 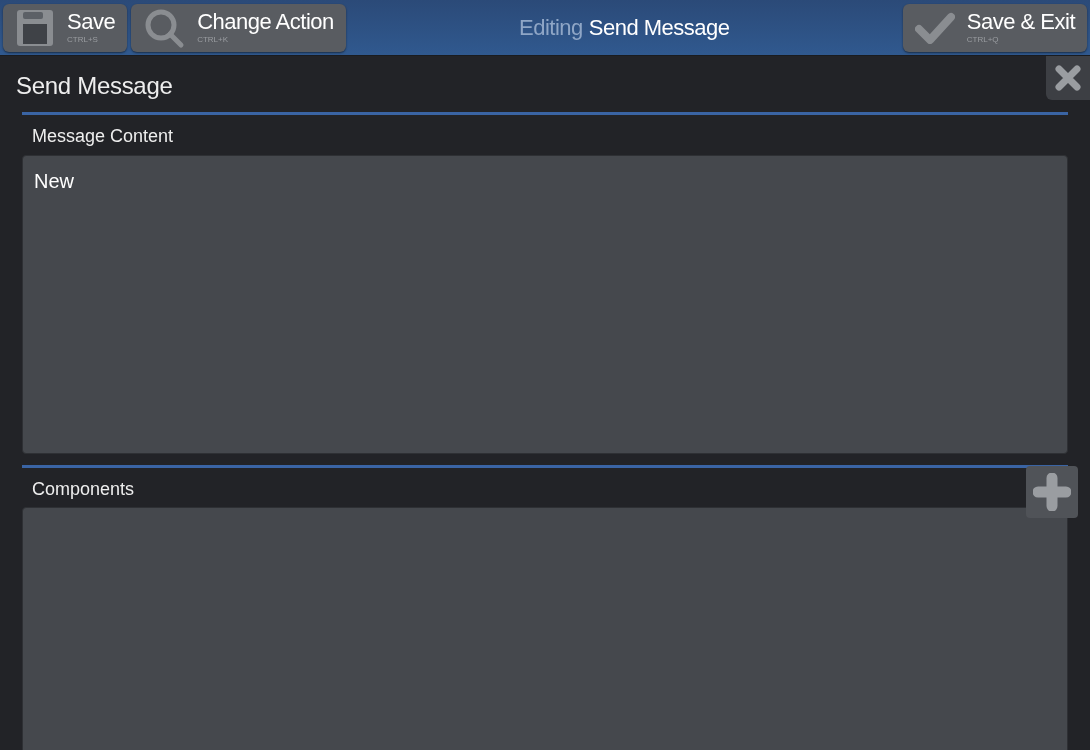 I want to click on button-label: Change Action, so click(x=265, y=22).